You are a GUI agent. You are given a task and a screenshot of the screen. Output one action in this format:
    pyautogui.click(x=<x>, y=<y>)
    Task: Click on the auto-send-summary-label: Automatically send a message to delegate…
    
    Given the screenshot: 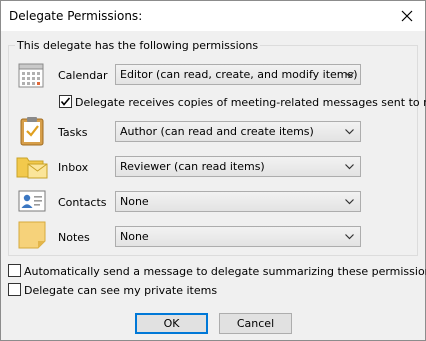 What is the action you would take?
    pyautogui.click(x=225, y=271)
    